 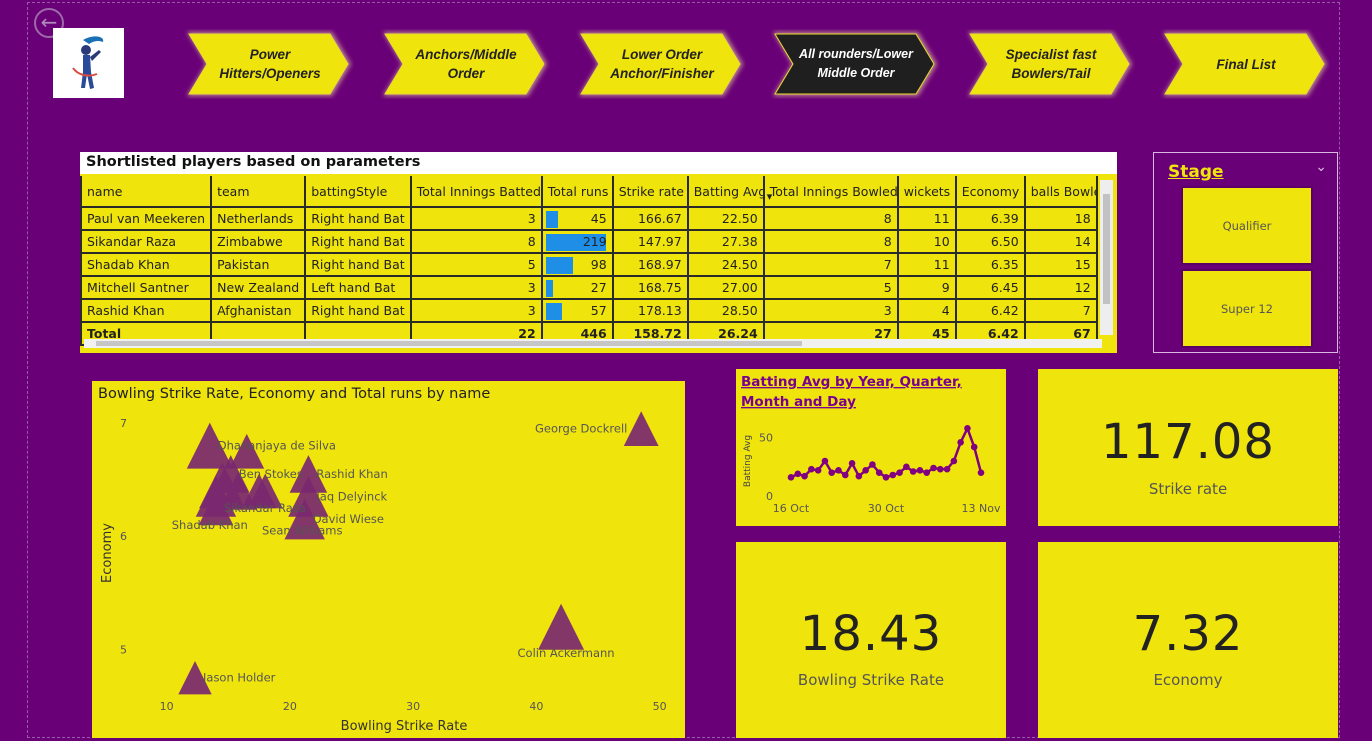 What do you see at coordinates (725, 192) in the screenshot?
I see `column-header: Batting Avg` at bounding box center [725, 192].